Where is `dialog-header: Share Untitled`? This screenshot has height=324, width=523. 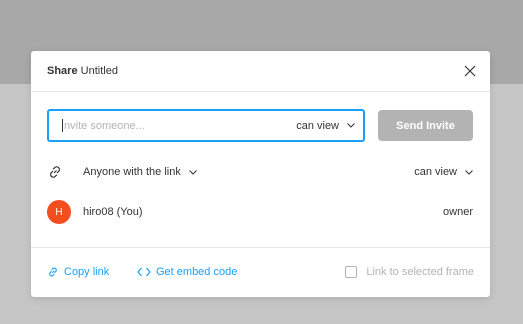
dialog-header: Share Untitled is located at coordinates (260, 71).